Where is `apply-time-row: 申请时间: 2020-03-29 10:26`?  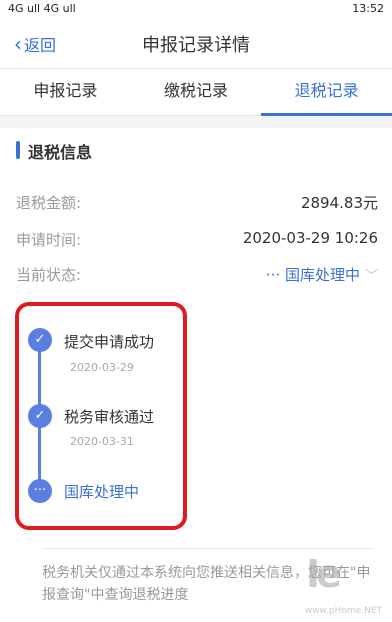
apply-time-row: 申请时间: 2020-03-29 10:26 is located at coordinates (197, 241).